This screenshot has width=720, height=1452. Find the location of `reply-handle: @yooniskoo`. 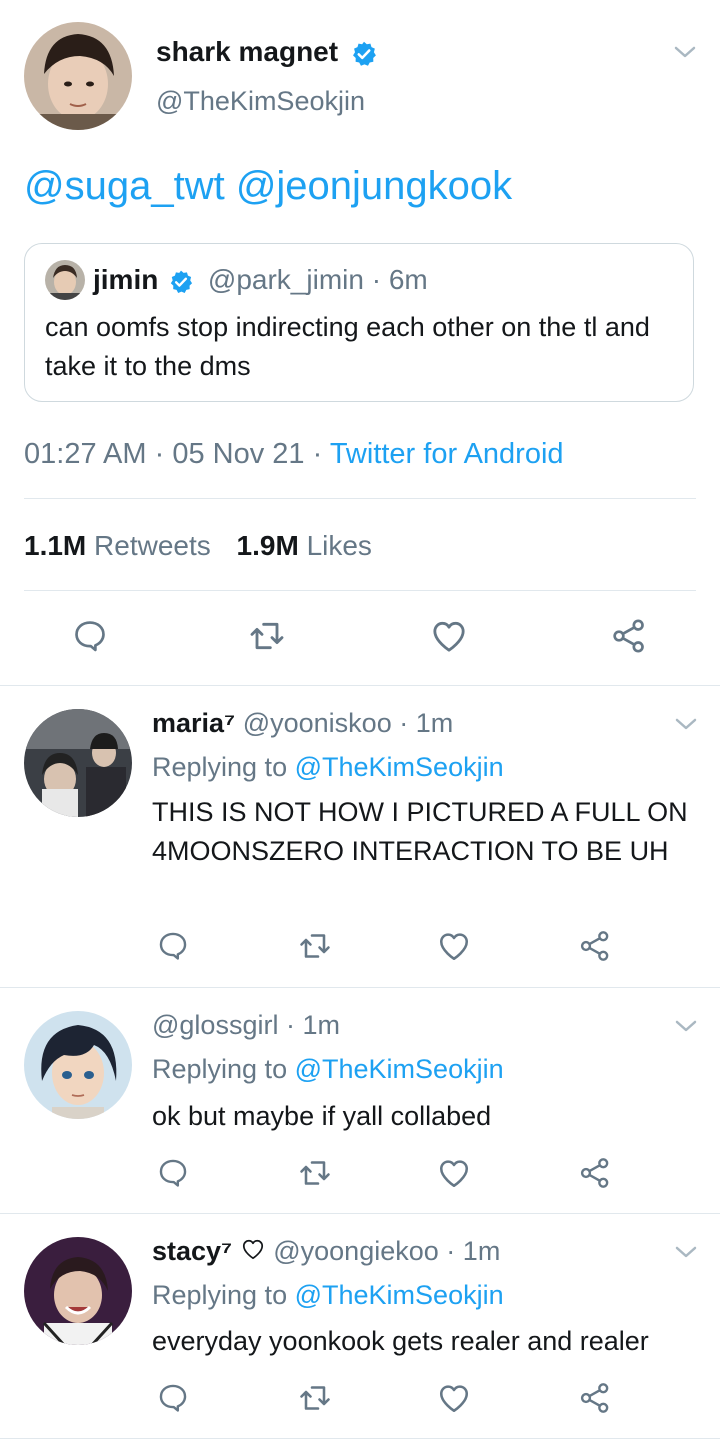

reply-handle: @yooniskoo is located at coordinates (317, 723).